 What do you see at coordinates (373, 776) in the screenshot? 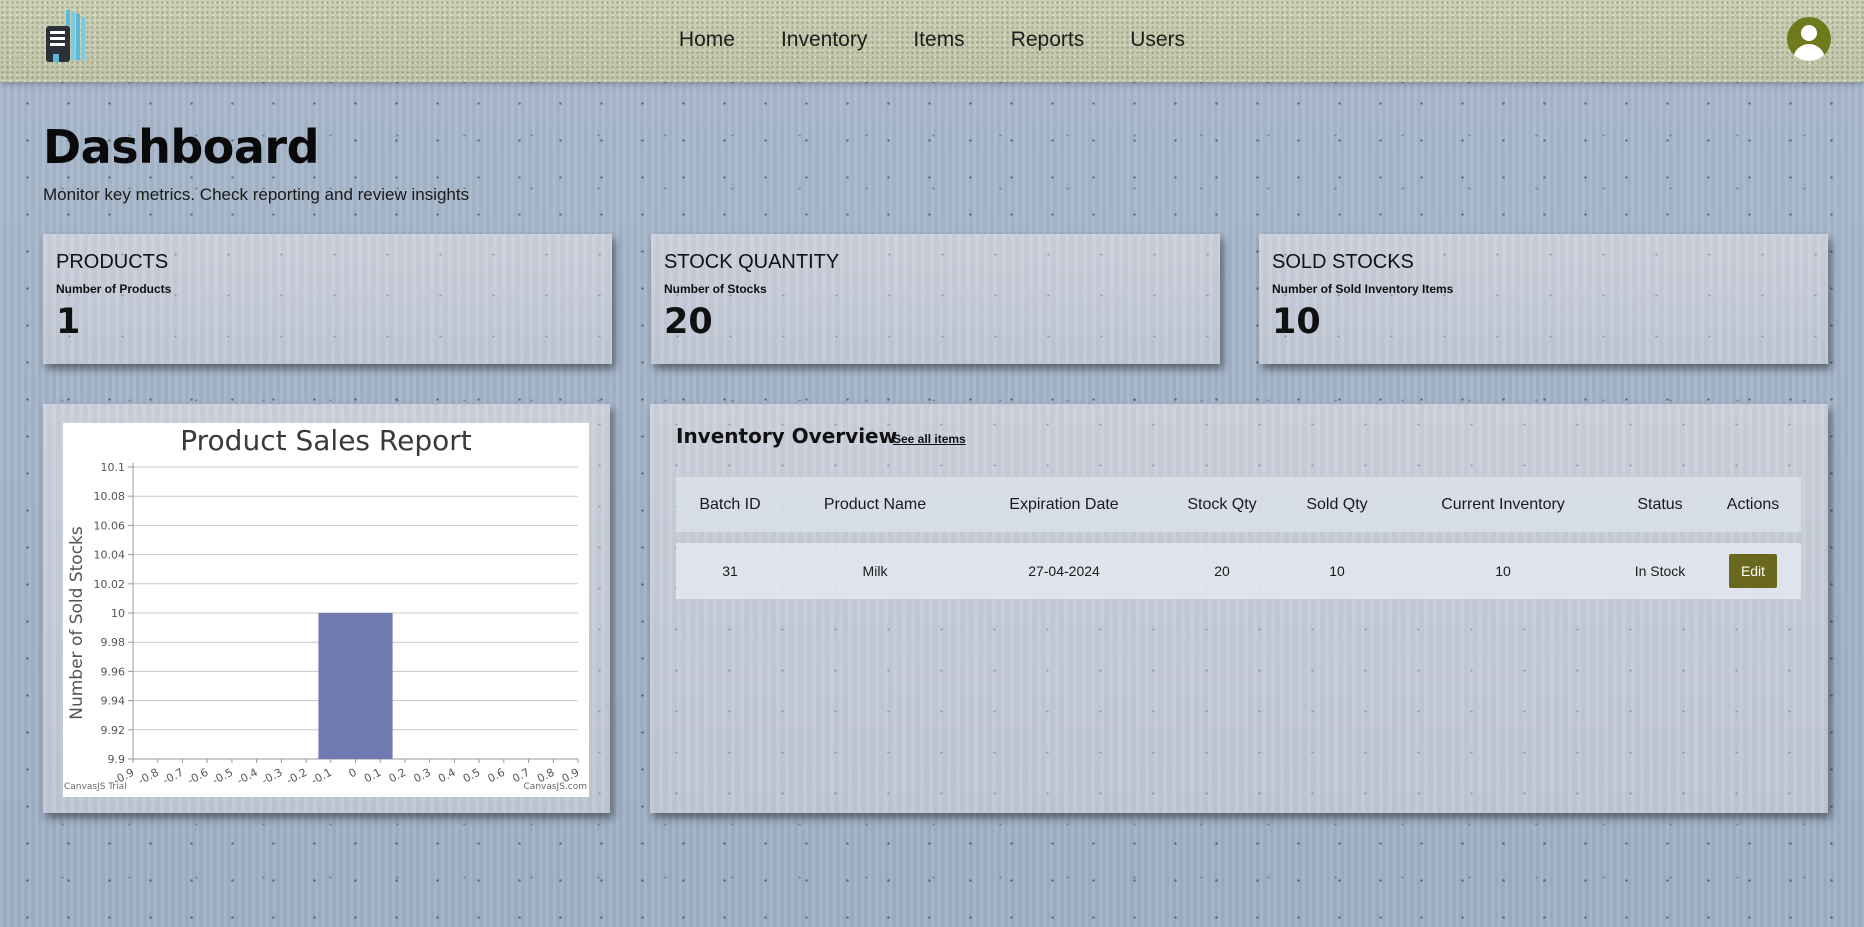
I see `chart-x-tick-label: 0.1` at bounding box center [373, 776].